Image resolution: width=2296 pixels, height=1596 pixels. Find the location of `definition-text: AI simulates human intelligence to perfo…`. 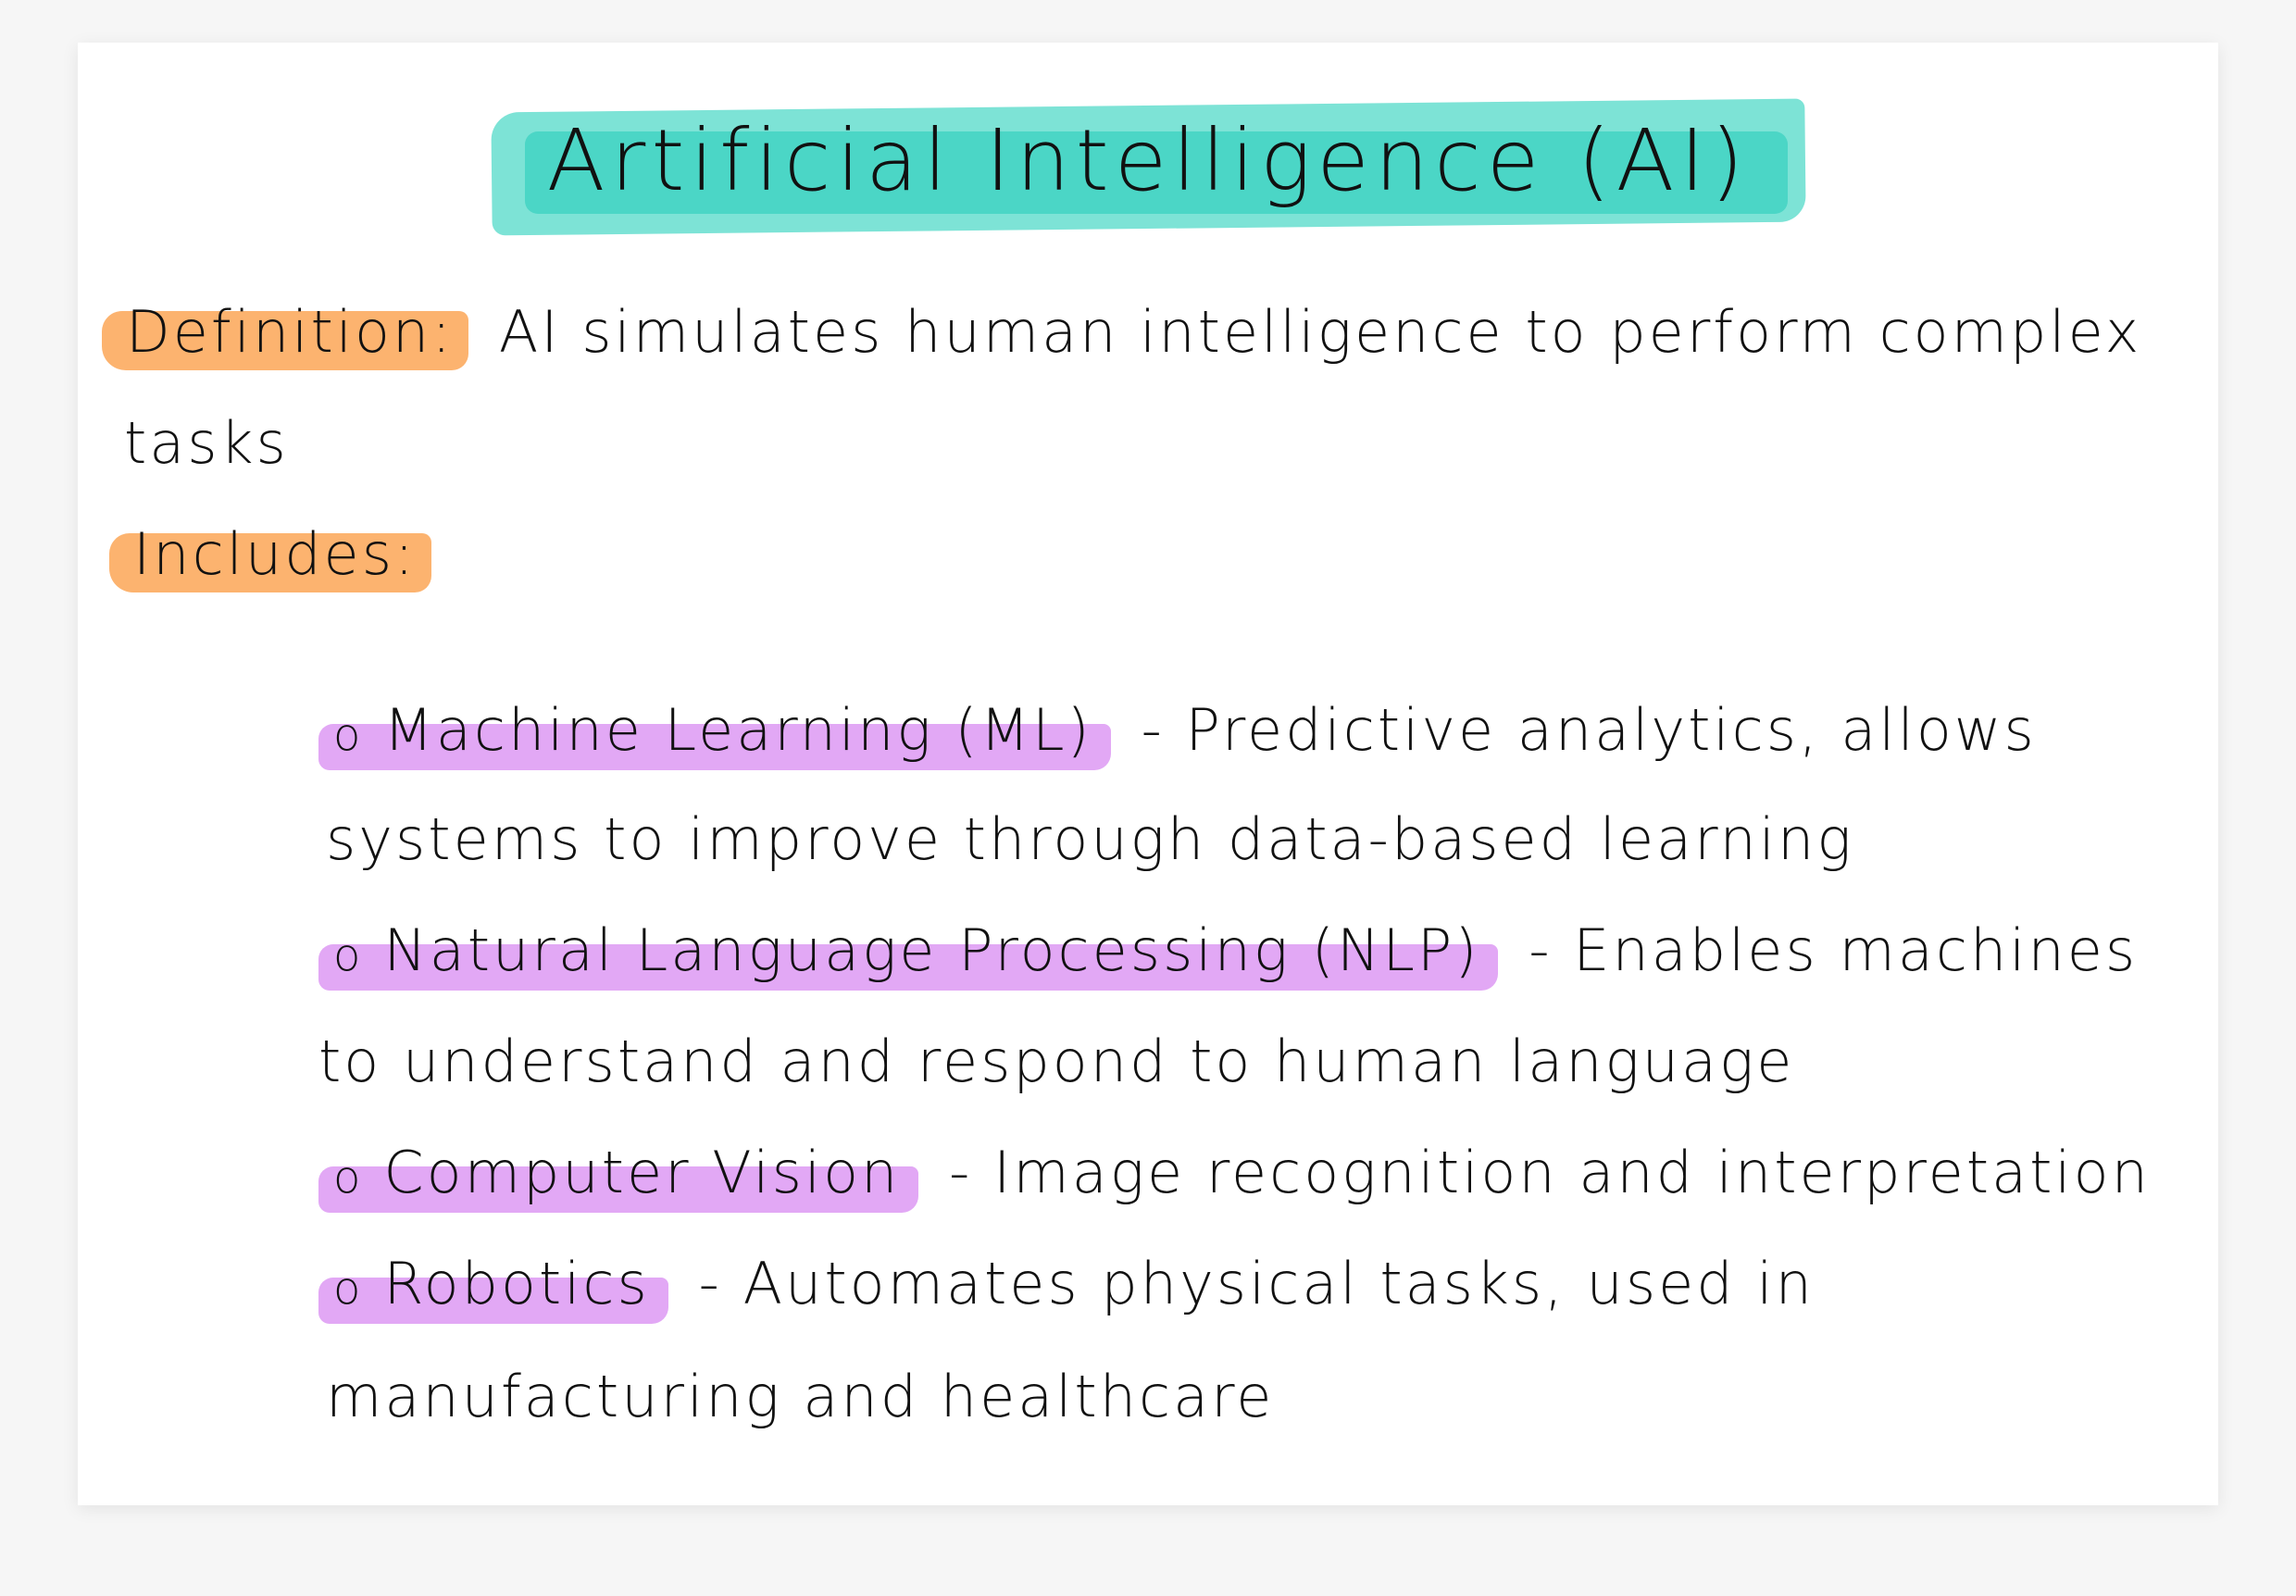

definition-text: AI simulates human intelligence to perfo… is located at coordinates (1320, 332).